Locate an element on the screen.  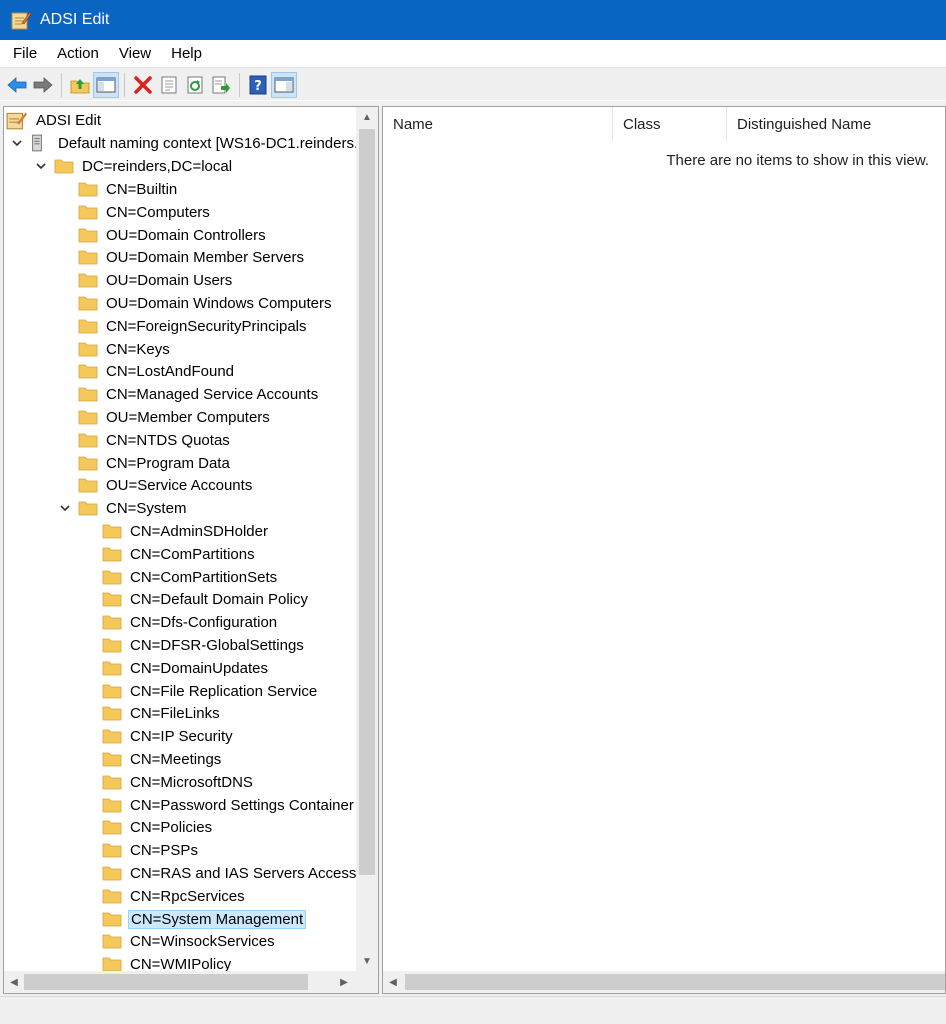
show-hide-console-tree-button is located at coordinates (106, 84).